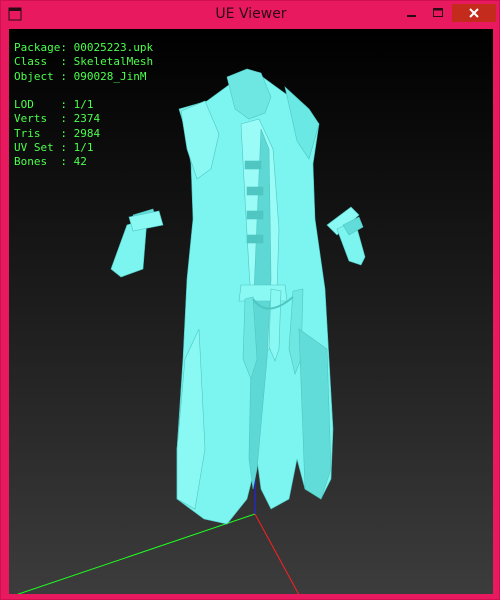 The width and height of the screenshot is (500, 600). What do you see at coordinates (80, 162) in the screenshot?
I see `bones-value: 42` at bounding box center [80, 162].